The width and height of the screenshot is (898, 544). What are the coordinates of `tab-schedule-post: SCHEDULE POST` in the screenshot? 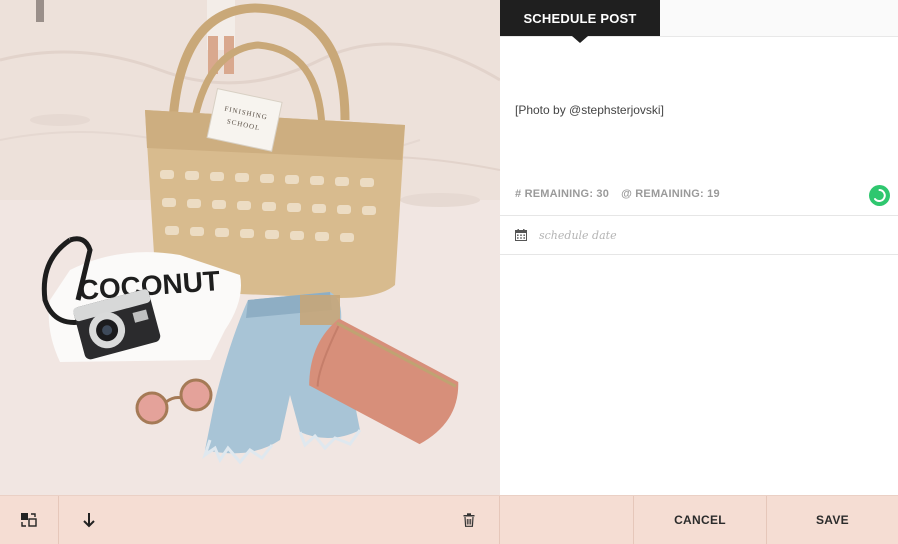 It's located at (580, 21).